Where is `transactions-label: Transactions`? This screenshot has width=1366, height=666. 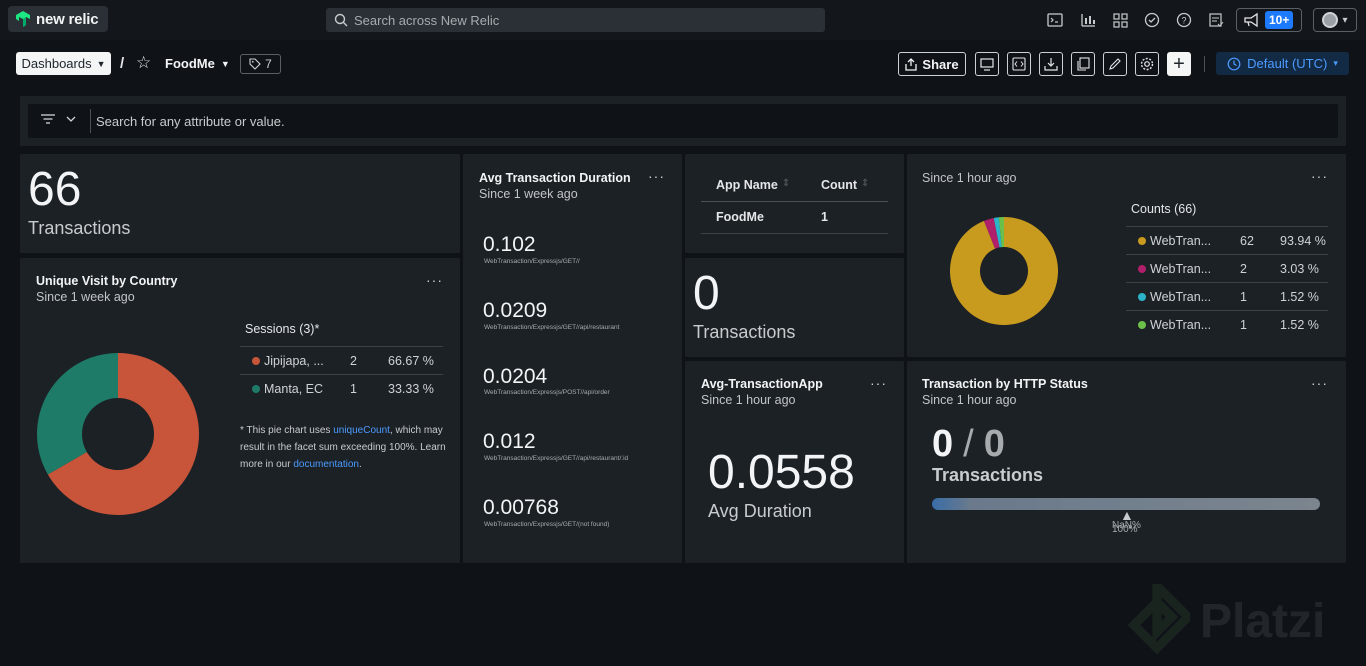 transactions-label: Transactions is located at coordinates (744, 332).